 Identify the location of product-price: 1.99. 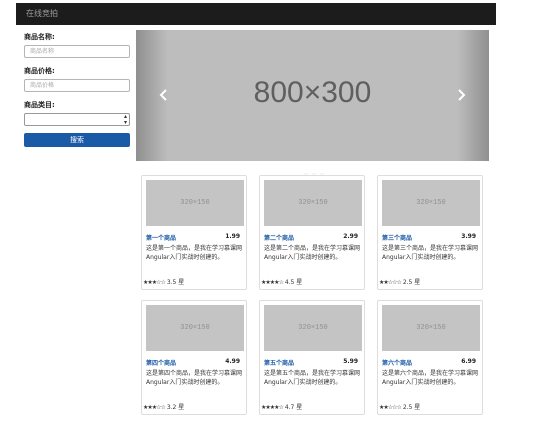
(232, 236).